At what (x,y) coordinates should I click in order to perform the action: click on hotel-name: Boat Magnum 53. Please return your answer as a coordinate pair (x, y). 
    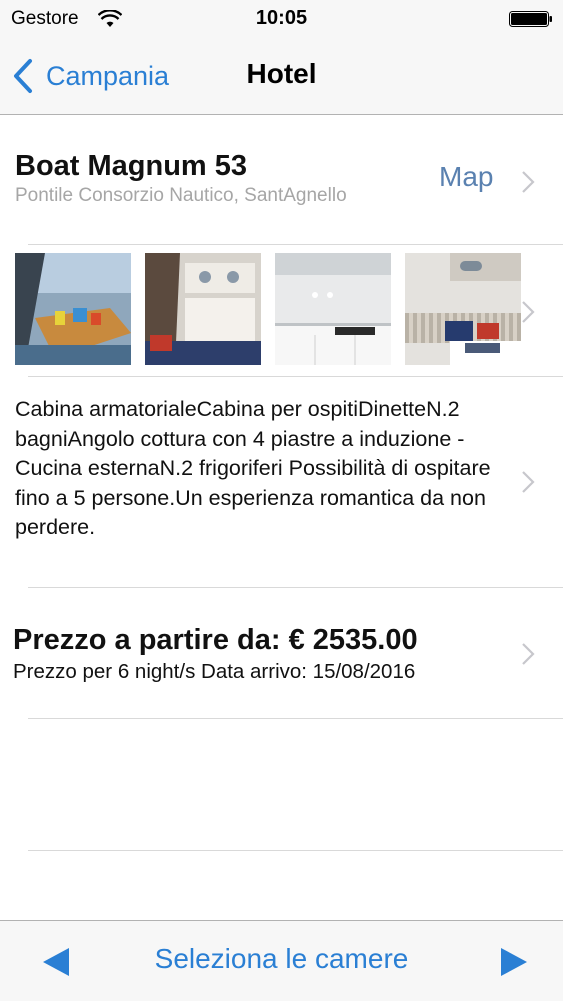
    Looking at the image, I should click on (131, 166).